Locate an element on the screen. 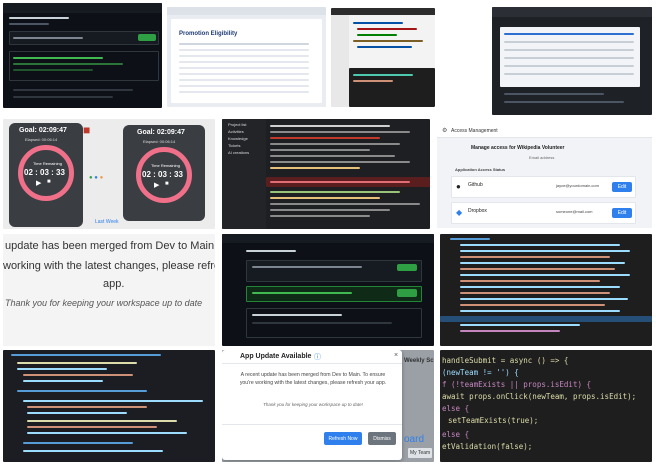 The image size is (656, 465). elapsed-label-2: Elapsed: 00:06:14 is located at coordinates (159, 141).